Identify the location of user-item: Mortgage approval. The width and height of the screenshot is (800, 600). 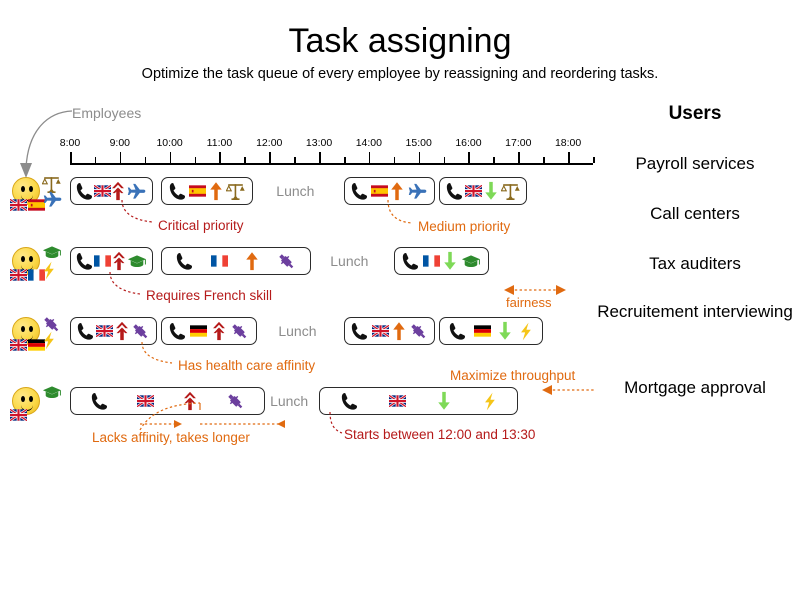
(695, 388).